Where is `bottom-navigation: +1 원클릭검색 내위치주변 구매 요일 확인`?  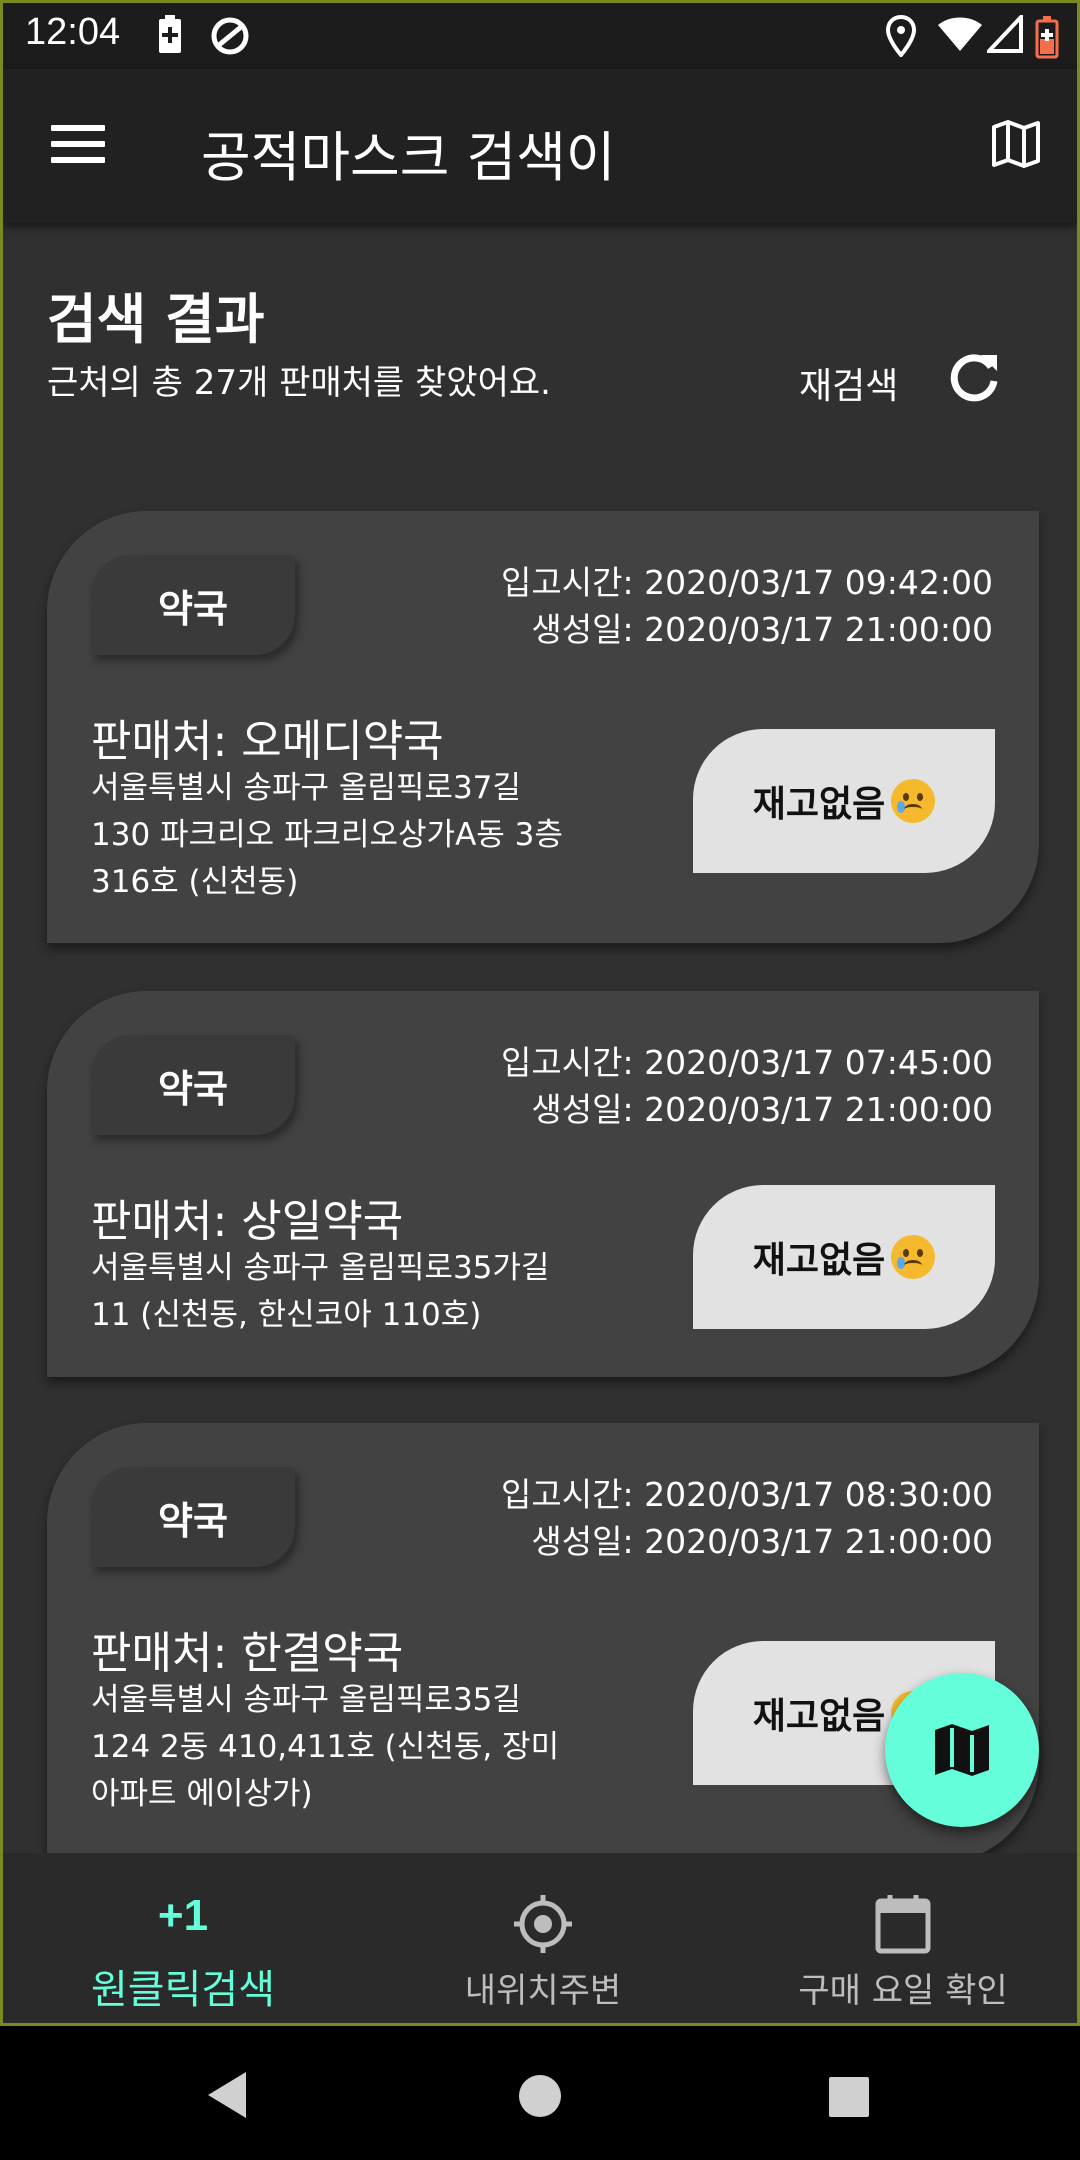 bottom-navigation: +1 원클릭검색 내위치주변 구매 요일 확인 is located at coordinates (540, 1938).